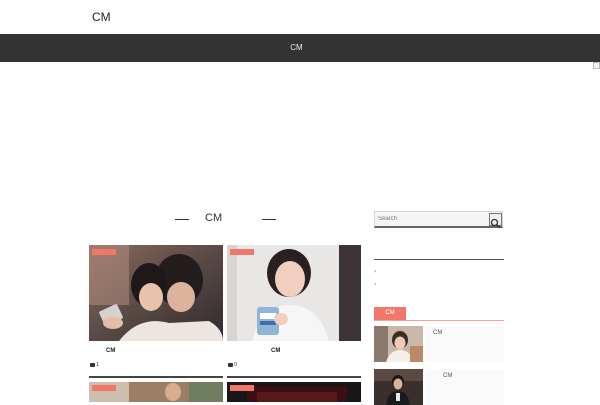 The height and width of the screenshot is (405, 600). Describe the element at coordinates (300, 17) in the screenshot. I see `site-header: CM` at that location.